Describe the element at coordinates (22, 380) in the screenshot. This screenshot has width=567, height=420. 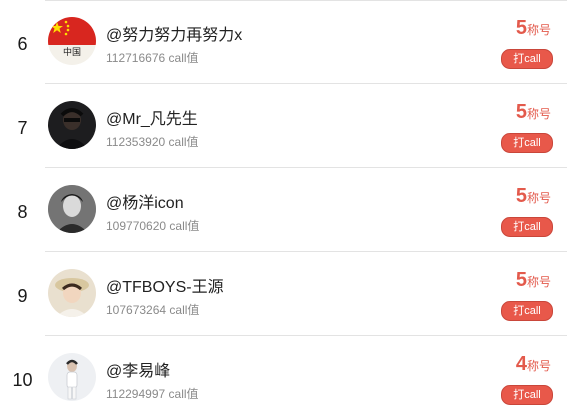
I see `rank-number: 10` at that location.